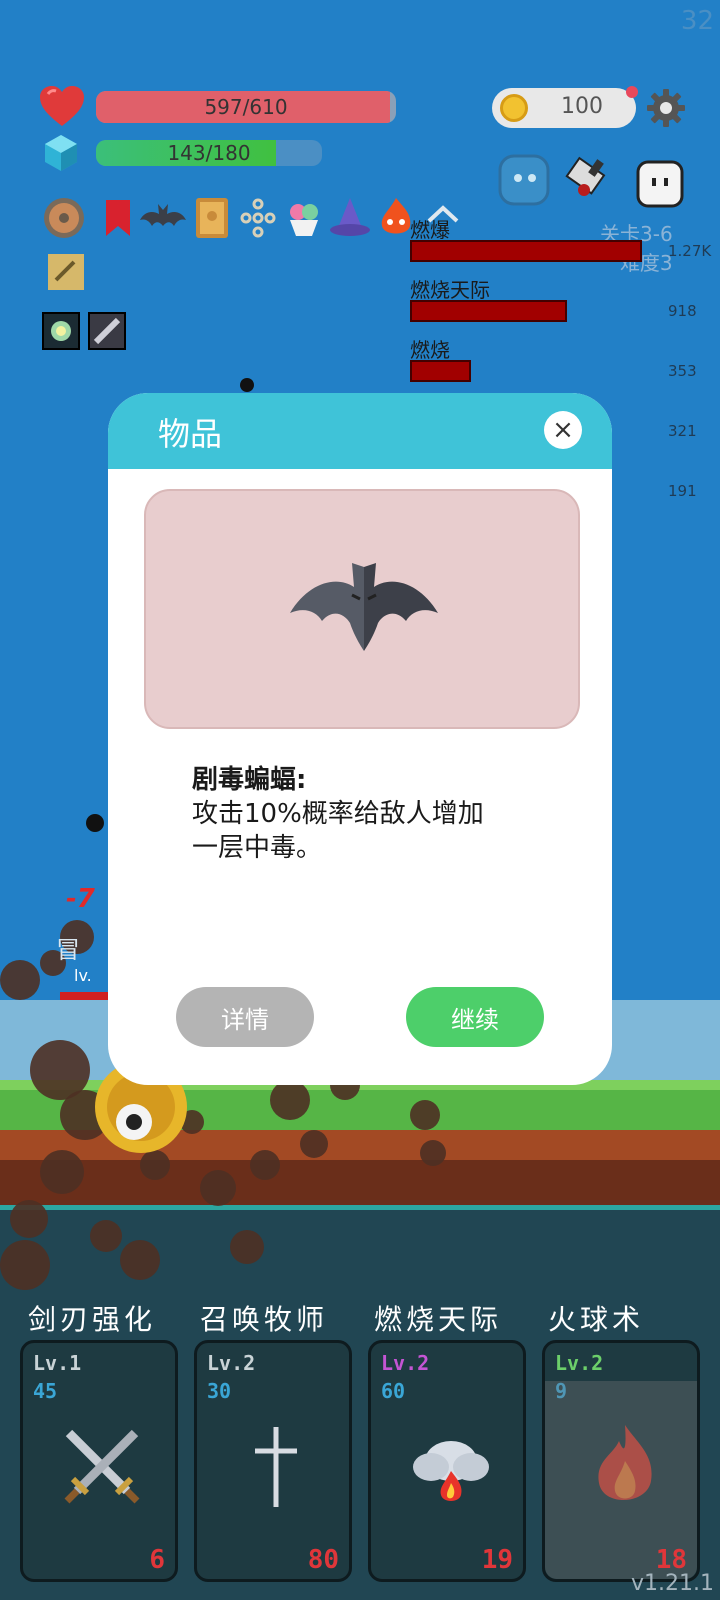 Image resolution: width=720 pixels, height=1600 pixels. What do you see at coordinates (682, 371) in the screenshot?
I see `damage-meter-value: 353` at bounding box center [682, 371].